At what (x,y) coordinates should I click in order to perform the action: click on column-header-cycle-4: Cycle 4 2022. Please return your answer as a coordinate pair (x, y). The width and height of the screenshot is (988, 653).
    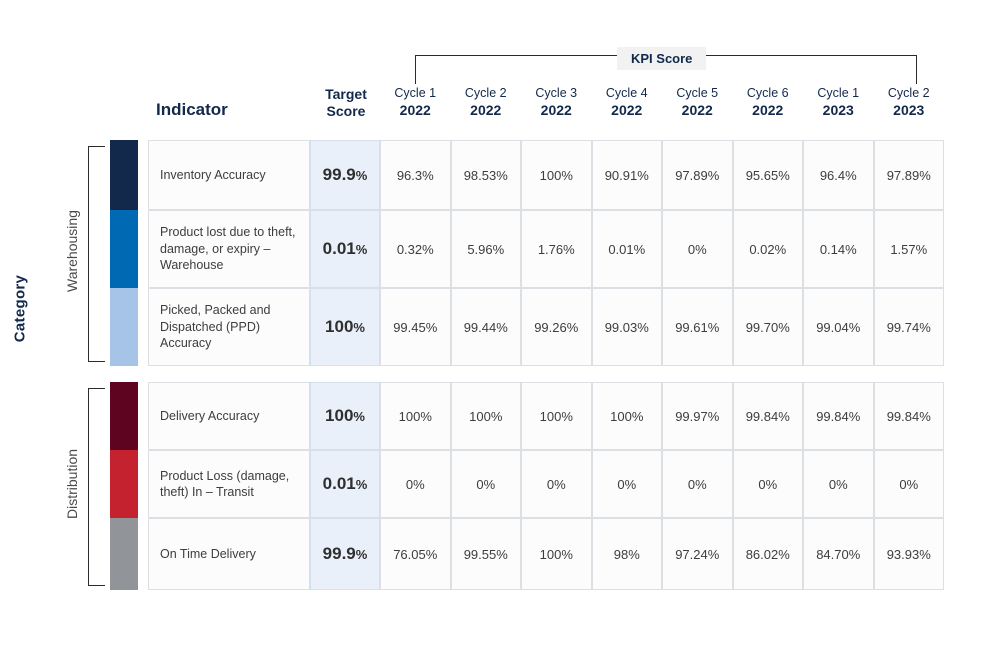
    Looking at the image, I should click on (627, 102).